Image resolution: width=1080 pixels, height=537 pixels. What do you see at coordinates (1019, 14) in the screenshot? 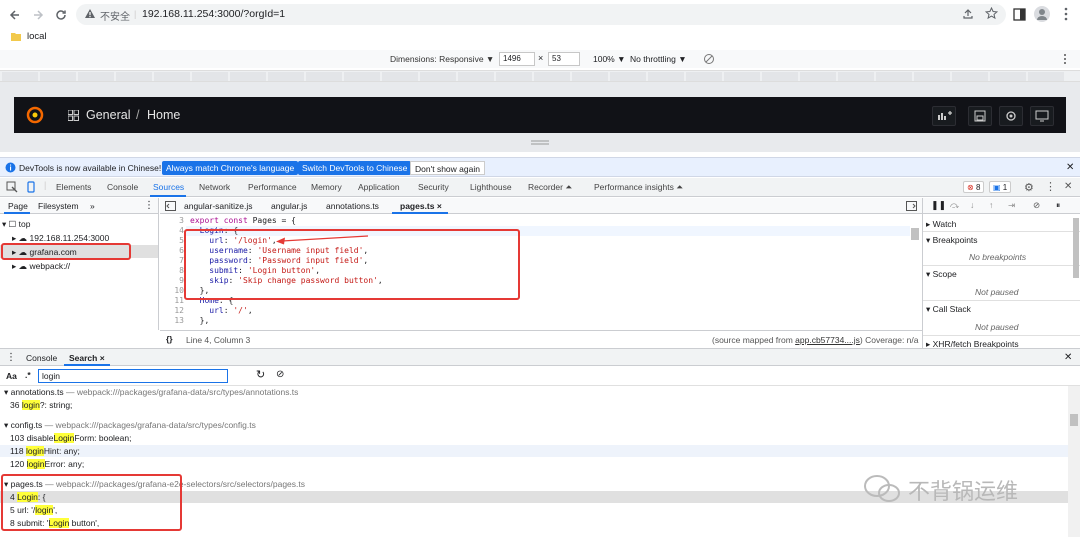
I see `sidepanel-icon` at bounding box center [1019, 14].